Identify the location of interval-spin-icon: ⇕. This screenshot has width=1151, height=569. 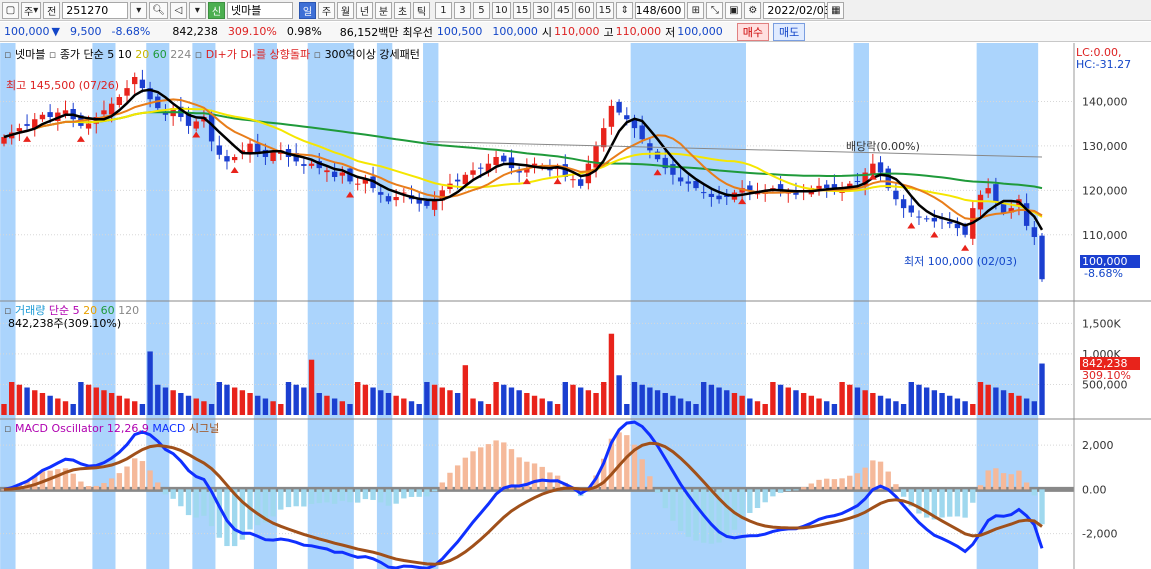
(625, 10).